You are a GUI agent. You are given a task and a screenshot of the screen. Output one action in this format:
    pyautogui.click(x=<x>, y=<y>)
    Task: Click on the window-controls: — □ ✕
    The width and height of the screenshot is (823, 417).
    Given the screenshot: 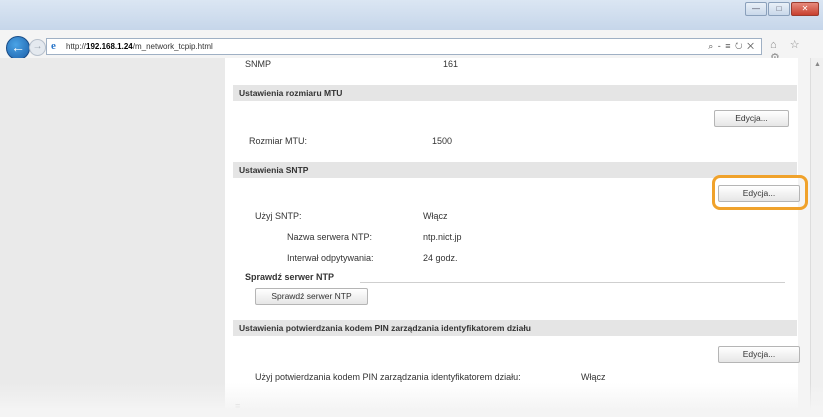 What is the action you would take?
    pyautogui.click(x=782, y=9)
    